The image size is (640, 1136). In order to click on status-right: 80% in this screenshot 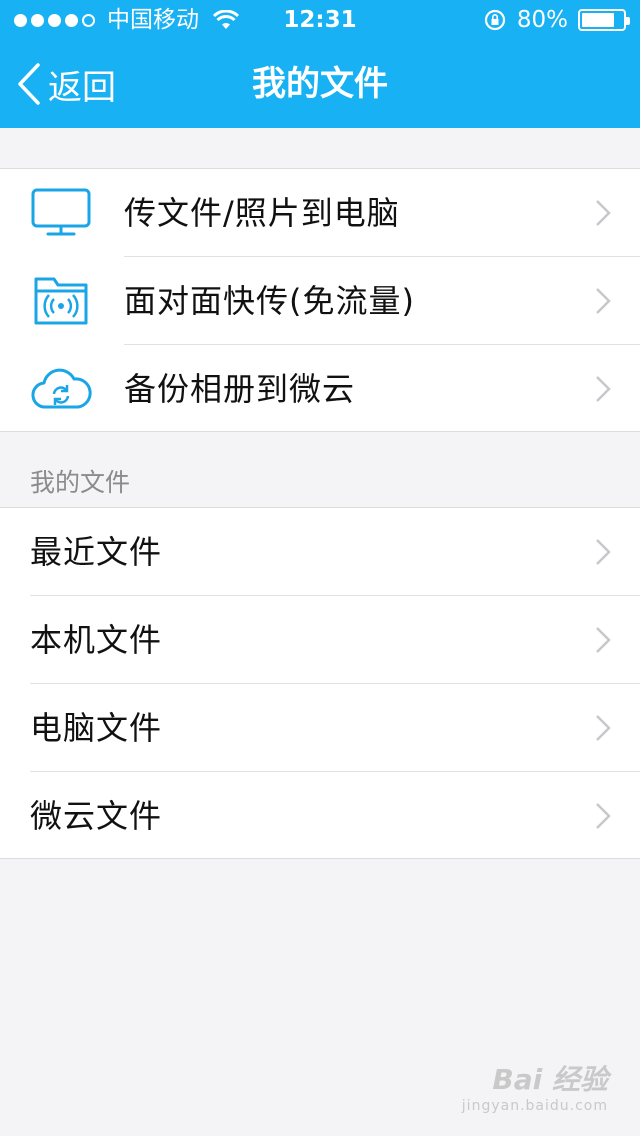, I will do `click(556, 20)`.